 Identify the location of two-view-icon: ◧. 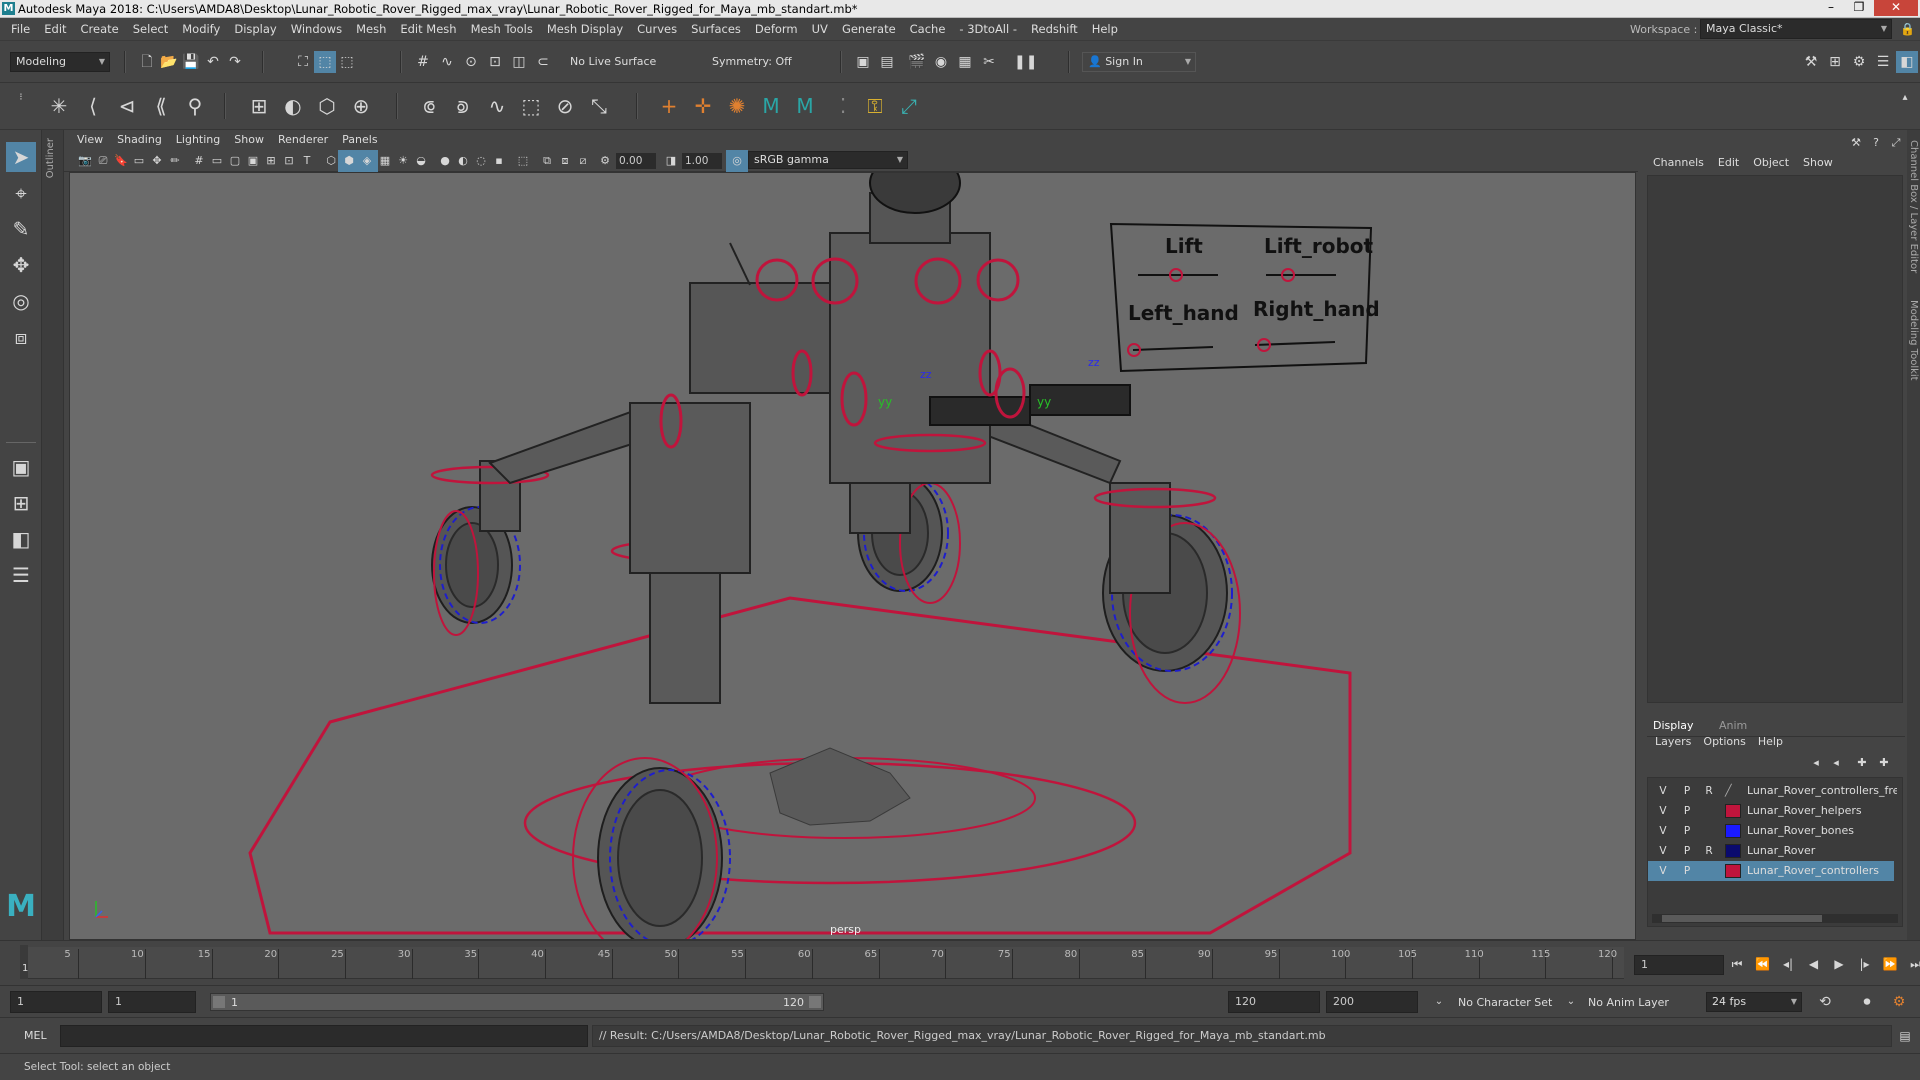
(21, 539).